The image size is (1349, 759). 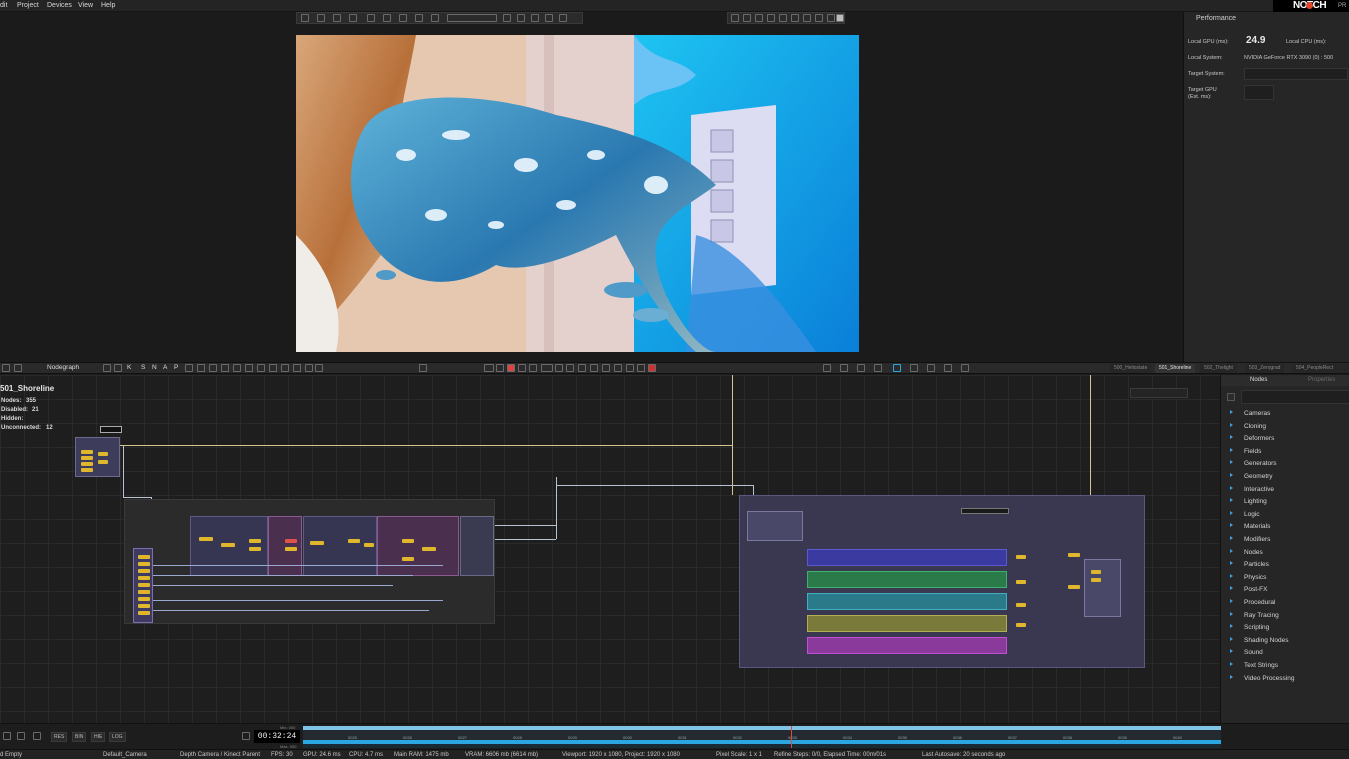 What do you see at coordinates (143, 585) in the screenshot?
I see `node-column` at bounding box center [143, 585].